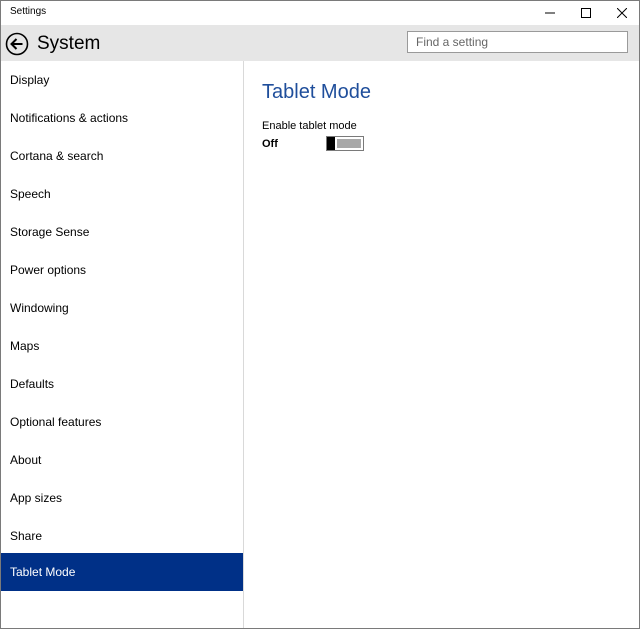  Describe the element at coordinates (331, 143) in the screenshot. I see `toggle-knob` at that location.